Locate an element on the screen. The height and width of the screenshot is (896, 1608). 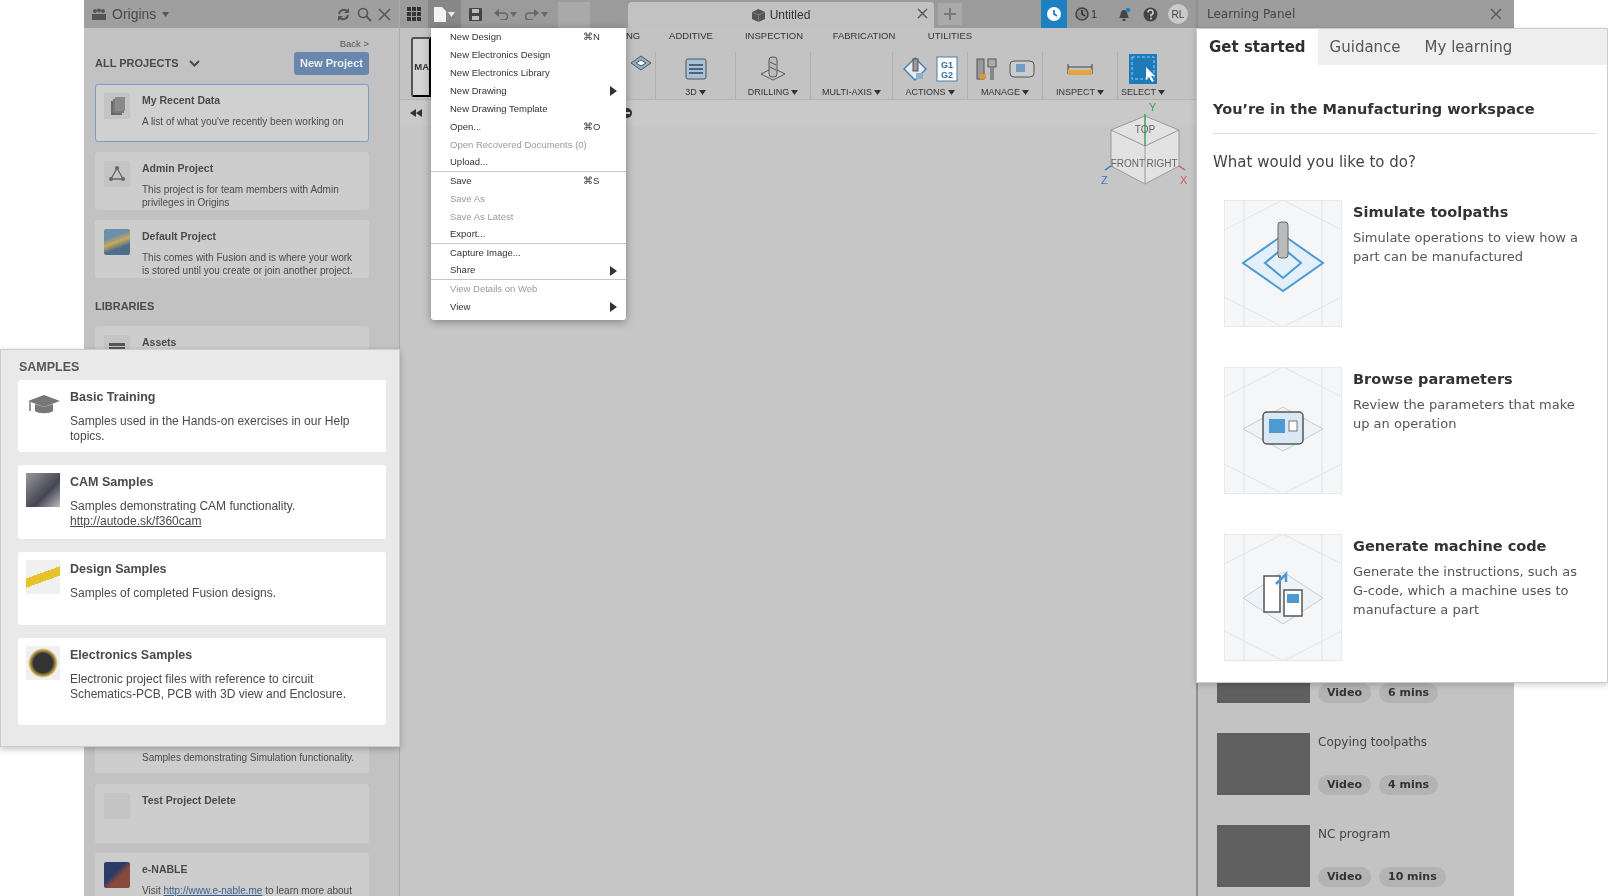
project-link: http://www.e-nable.me is located at coordinates (213, 890).